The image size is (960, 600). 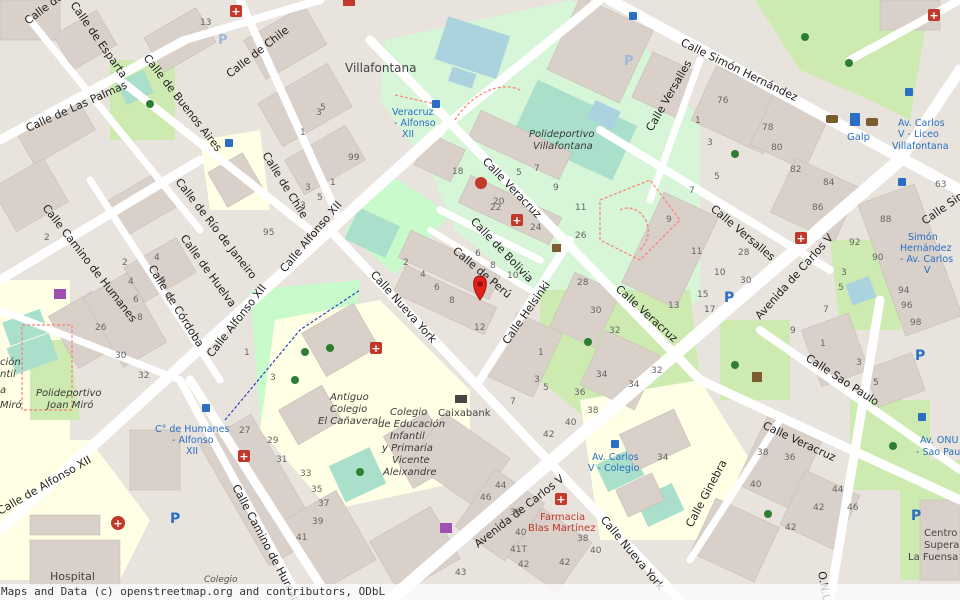 What do you see at coordinates (305, 474) in the screenshot?
I see `house-number: 33` at bounding box center [305, 474].